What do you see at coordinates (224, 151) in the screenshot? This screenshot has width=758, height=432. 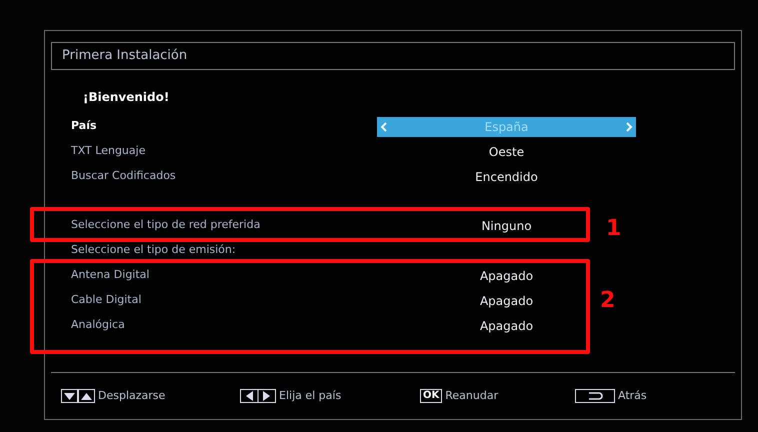 I see `setting-label: TXT Lenguaje` at bounding box center [224, 151].